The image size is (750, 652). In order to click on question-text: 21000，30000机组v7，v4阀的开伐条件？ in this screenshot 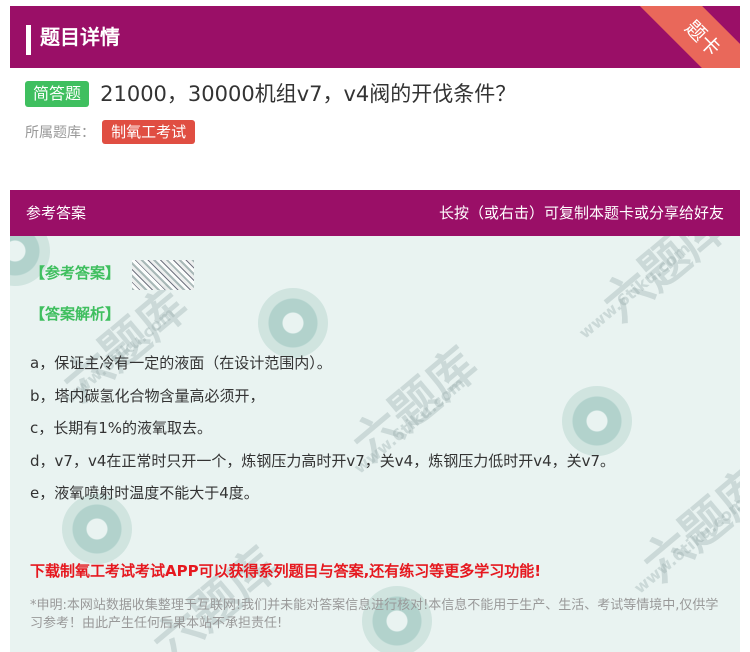, I will do `click(308, 94)`.